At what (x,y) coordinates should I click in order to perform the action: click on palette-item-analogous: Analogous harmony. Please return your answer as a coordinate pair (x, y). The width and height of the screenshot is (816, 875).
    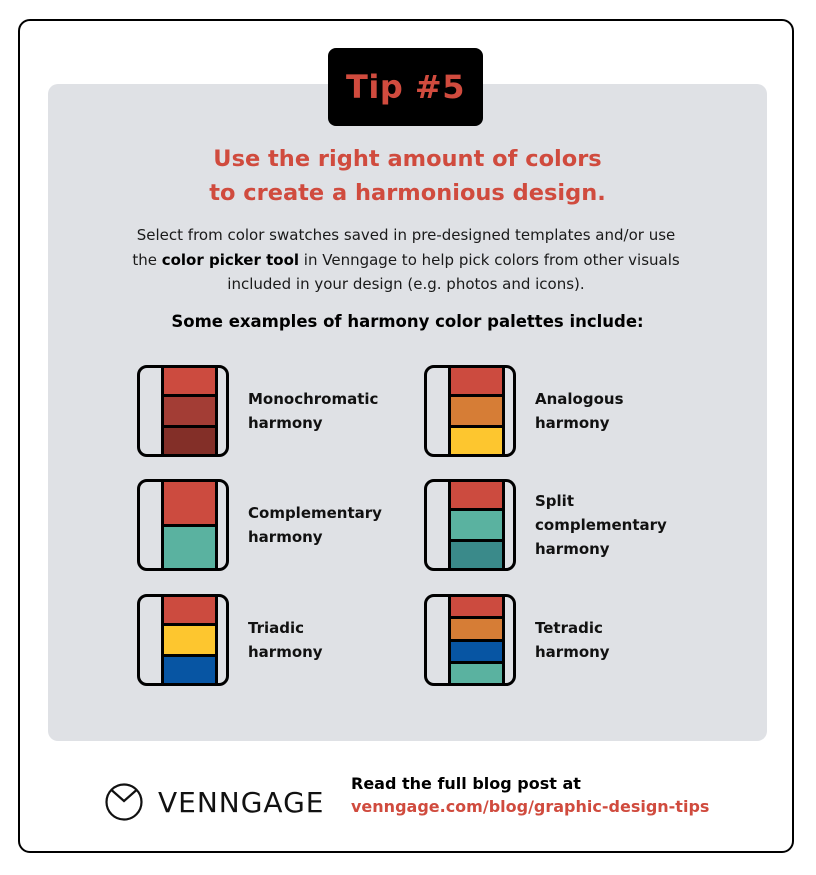
    Looking at the image, I should click on (559, 411).